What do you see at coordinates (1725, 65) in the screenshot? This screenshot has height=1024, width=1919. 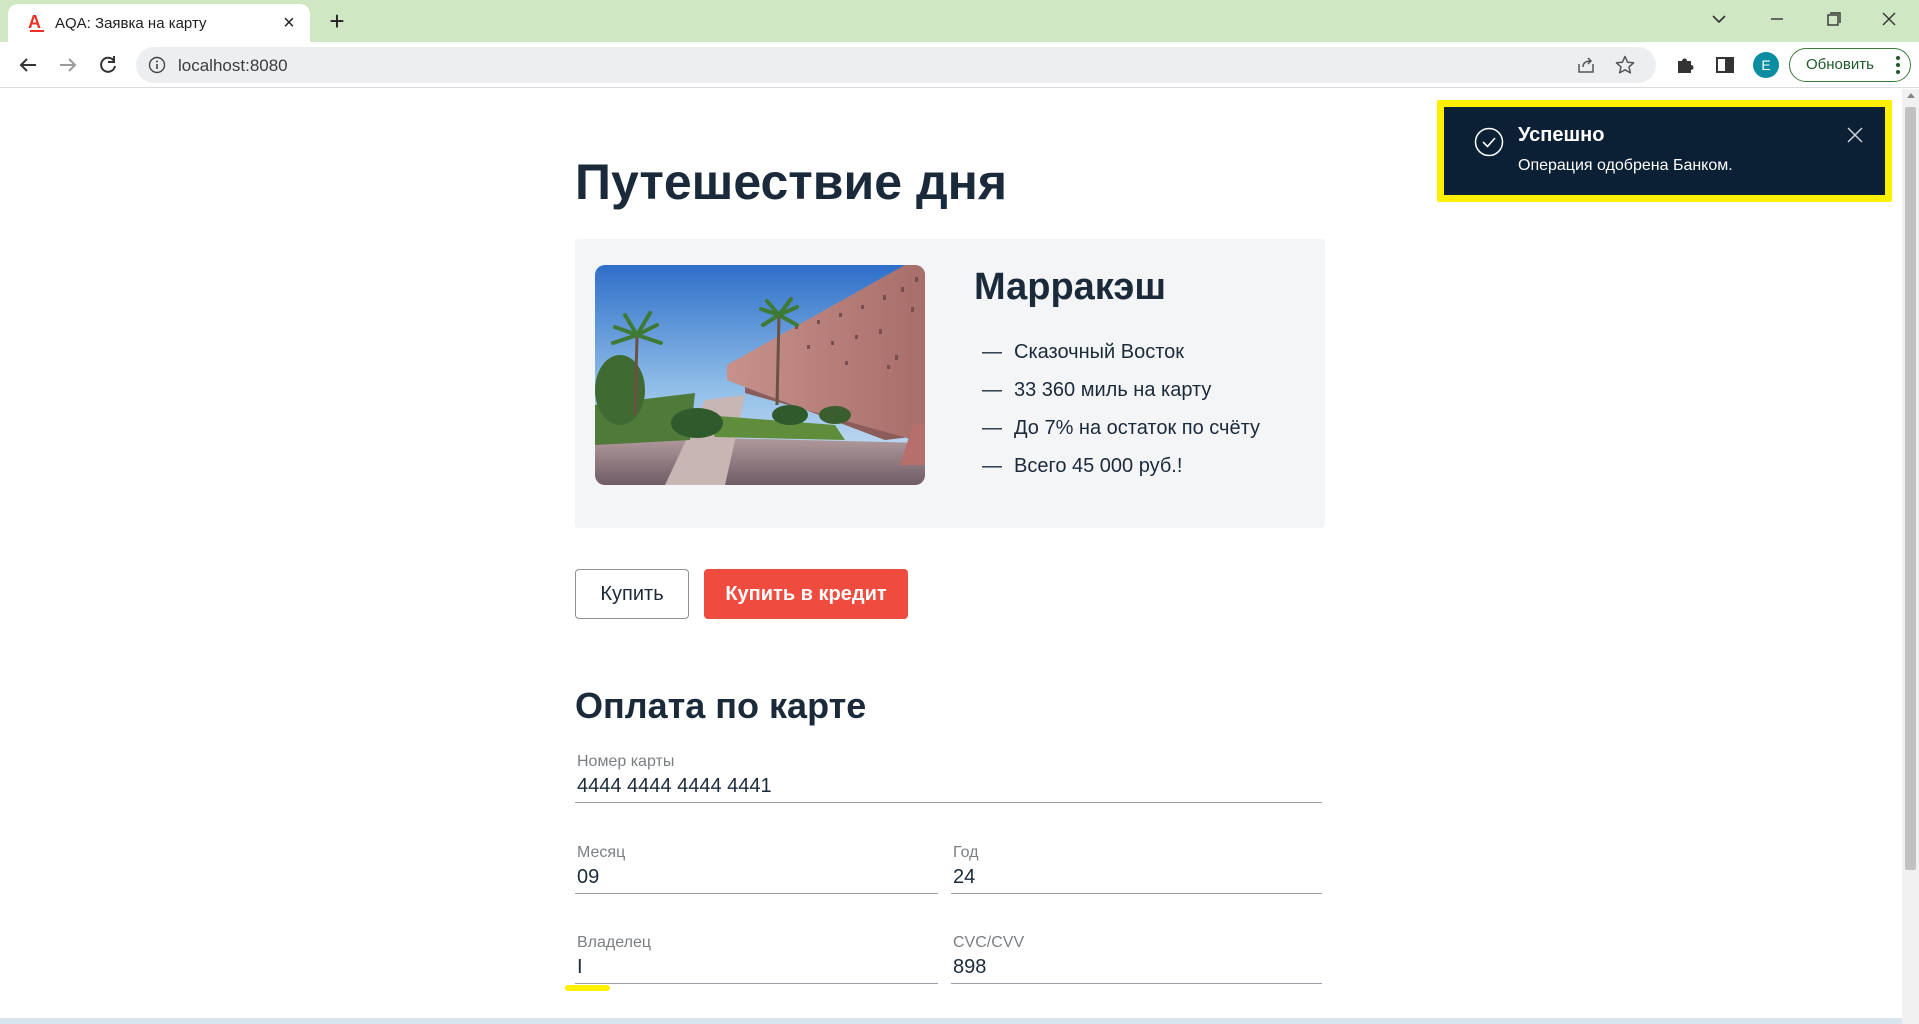 I see `side-panel-icon` at bounding box center [1725, 65].